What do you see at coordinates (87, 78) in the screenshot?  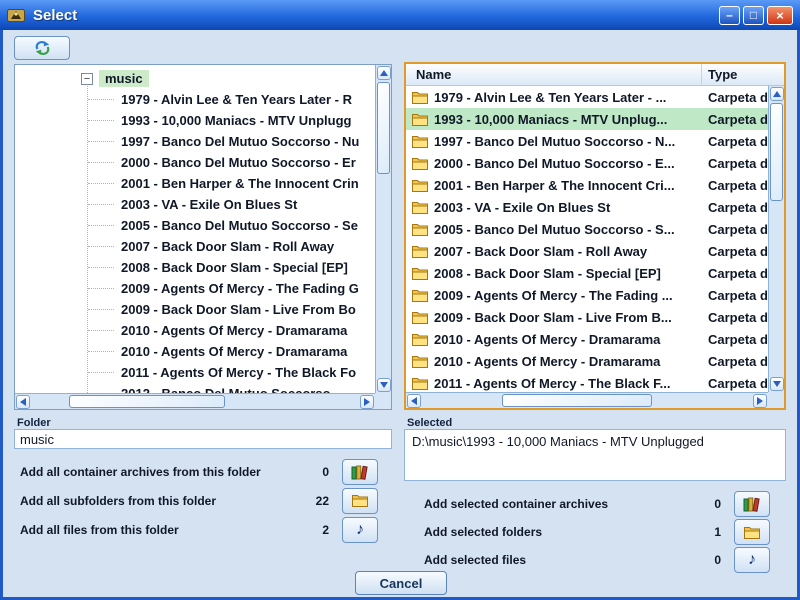 I see `collapse-icon: −` at bounding box center [87, 78].